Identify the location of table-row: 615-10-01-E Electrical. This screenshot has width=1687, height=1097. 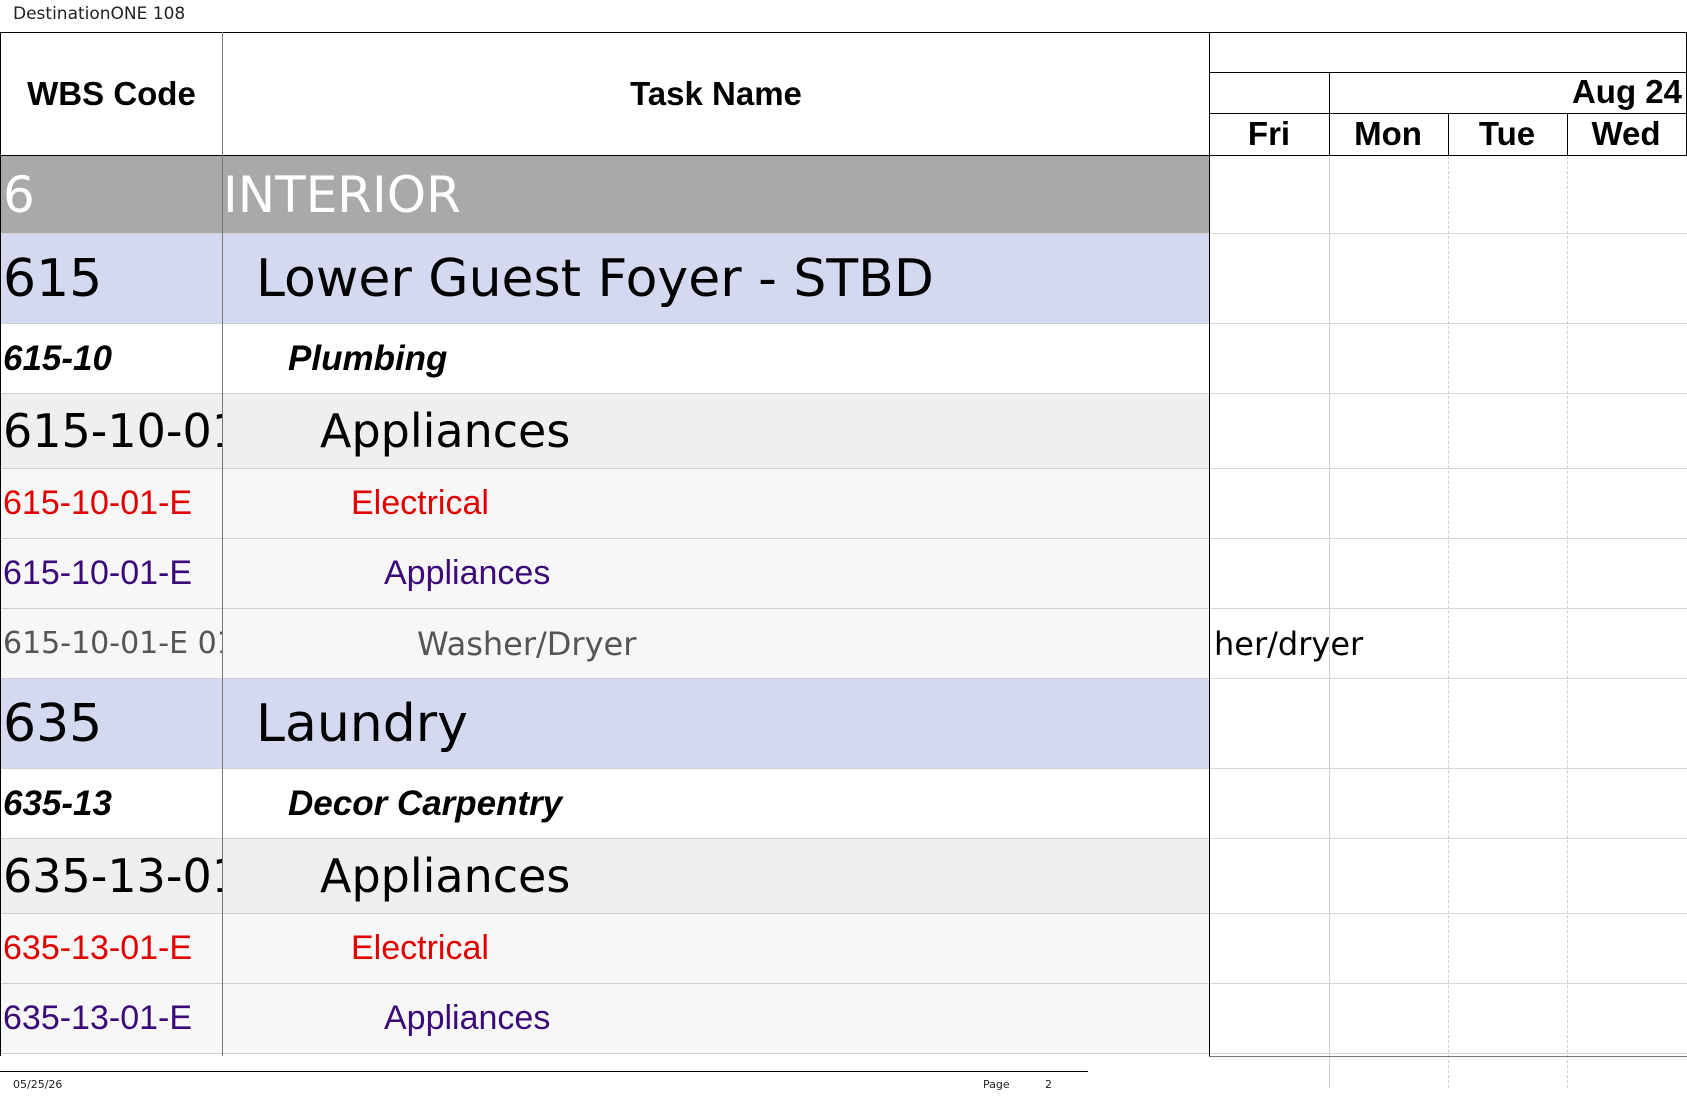
(605, 504).